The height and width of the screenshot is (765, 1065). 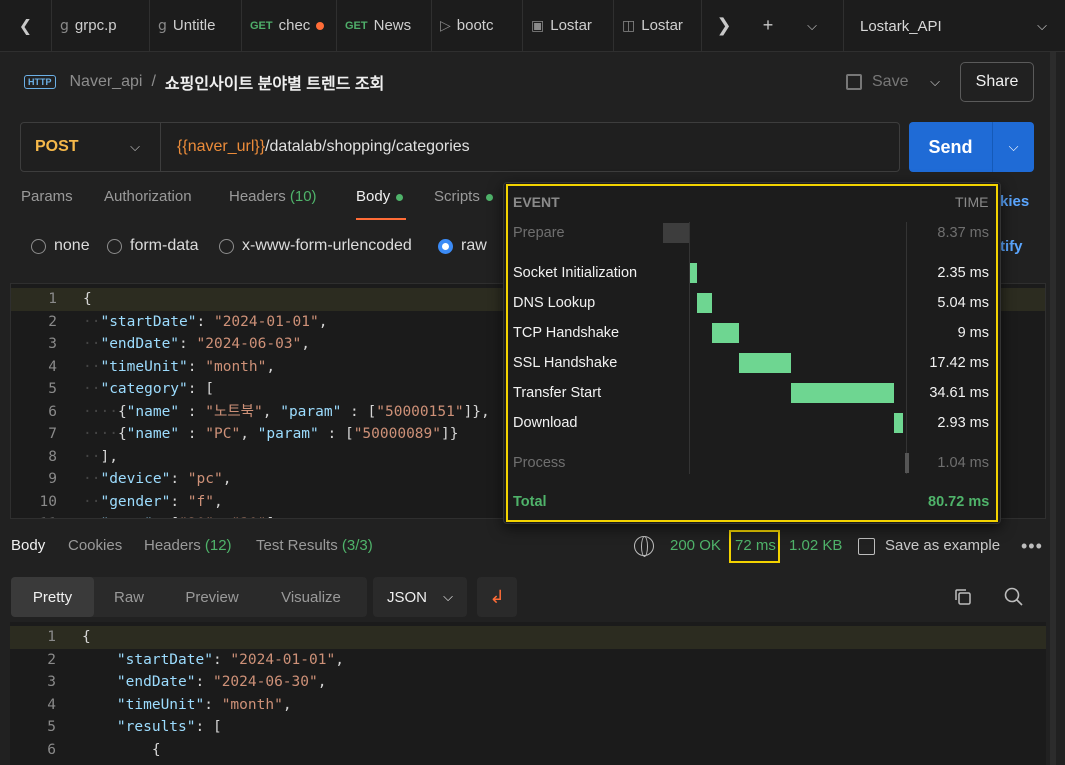 I want to click on new-tab-plus-icon: +, so click(x=768, y=26).